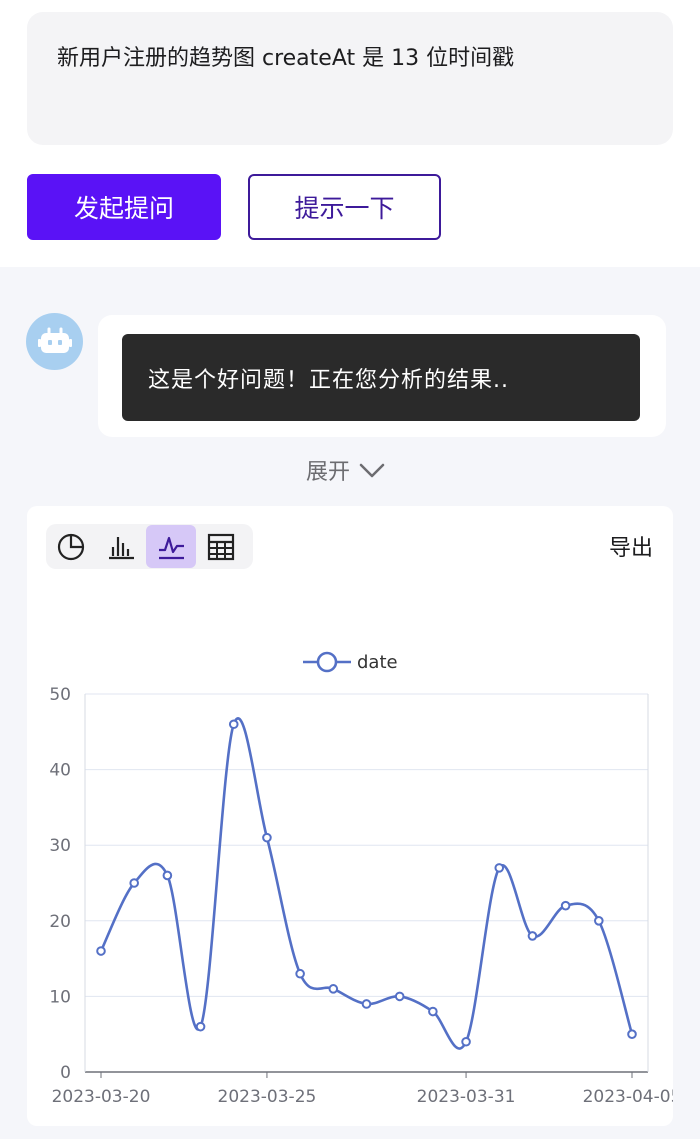  Describe the element at coordinates (377, 662) in the screenshot. I see `legend-label: date` at that location.